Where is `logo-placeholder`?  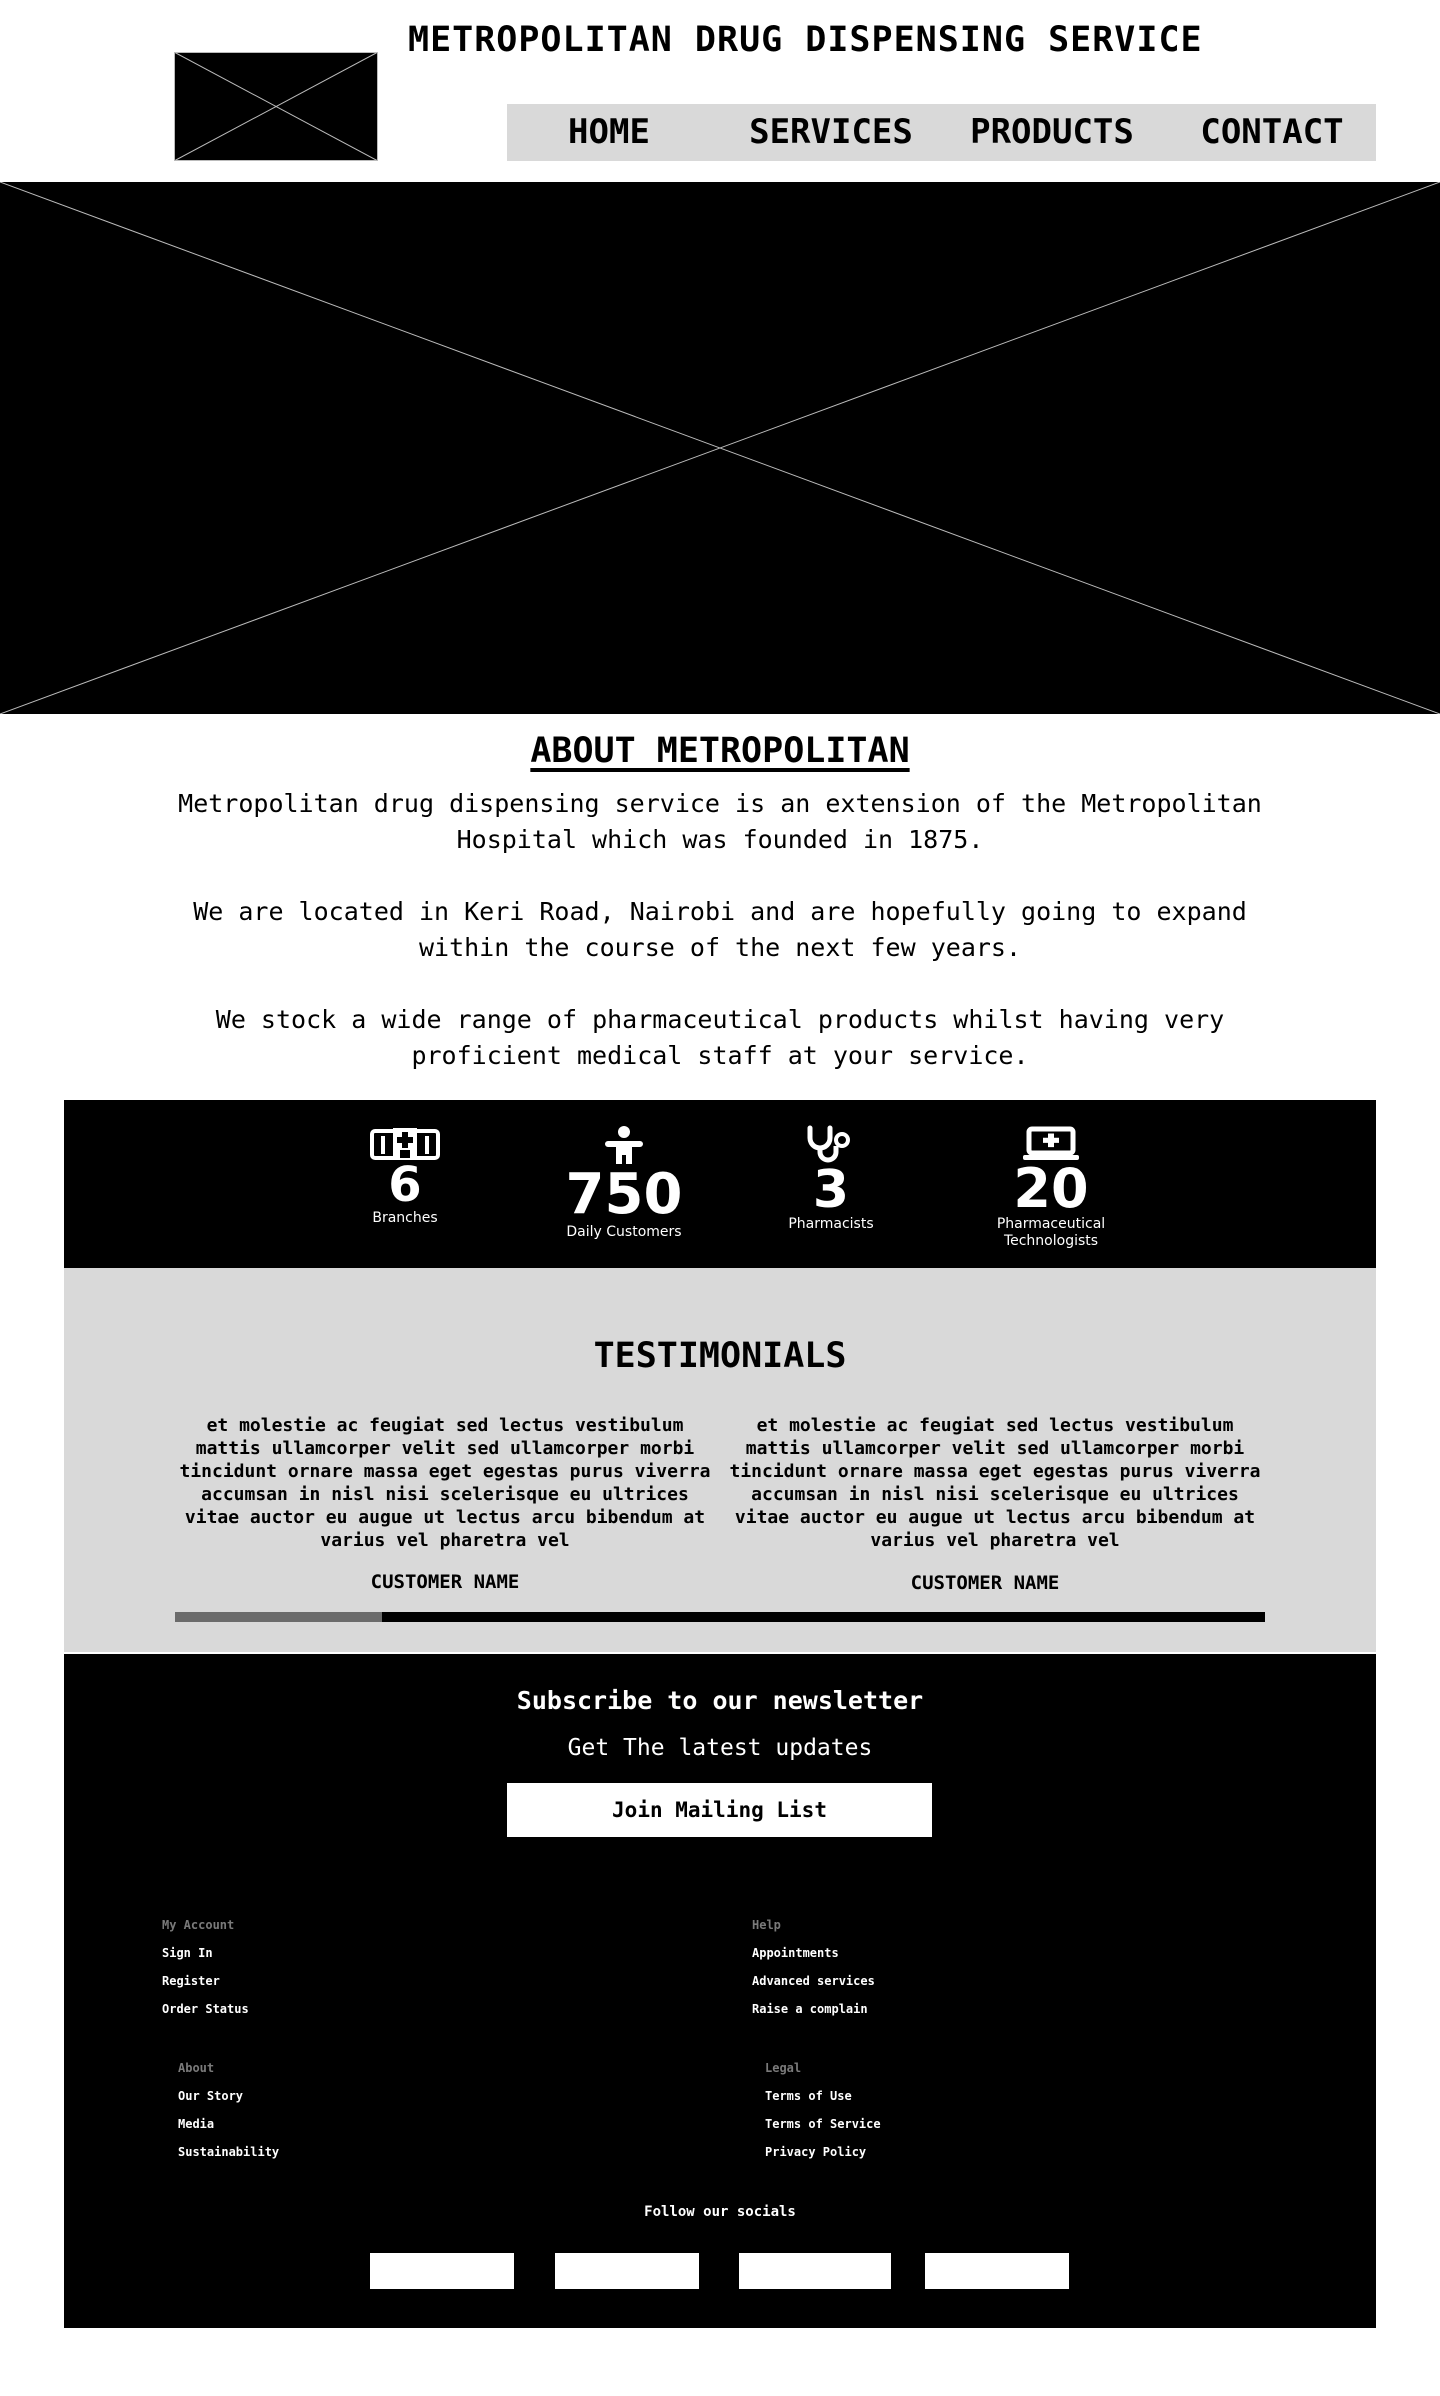 logo-placeholder is located at coordinates (276, 106).